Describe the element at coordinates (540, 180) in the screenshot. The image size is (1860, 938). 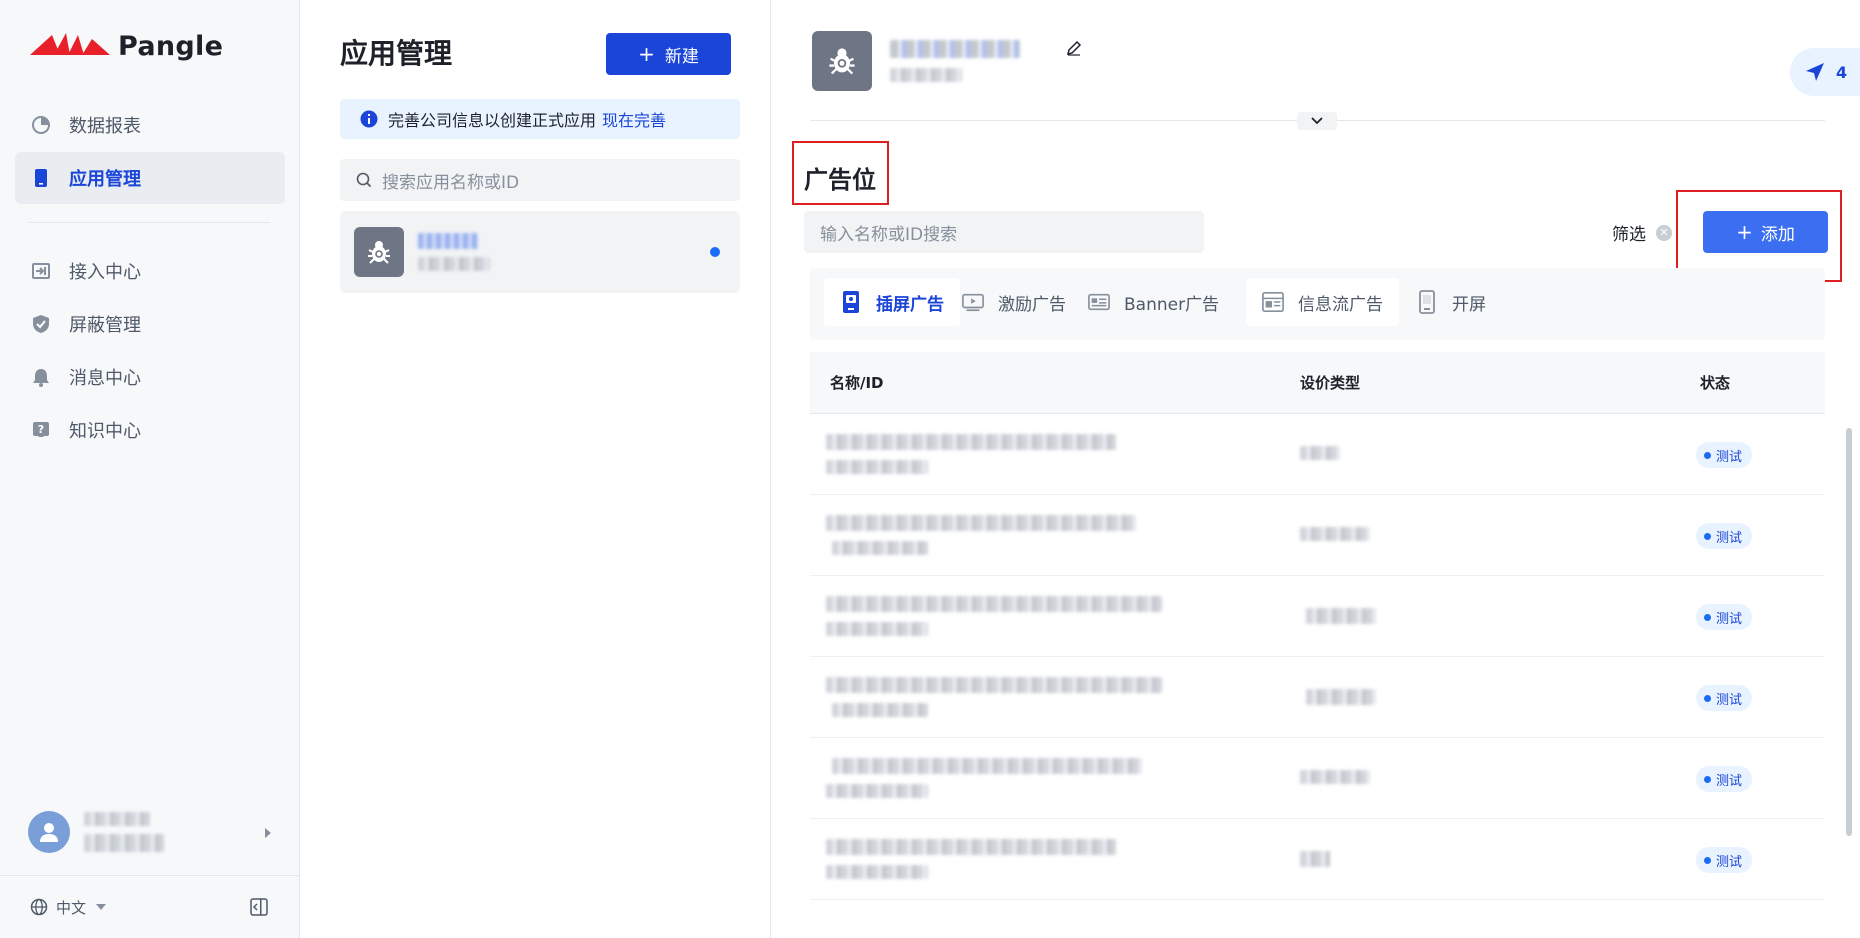
I see `app-search-input: 搜索应用名称或ID` at that location.